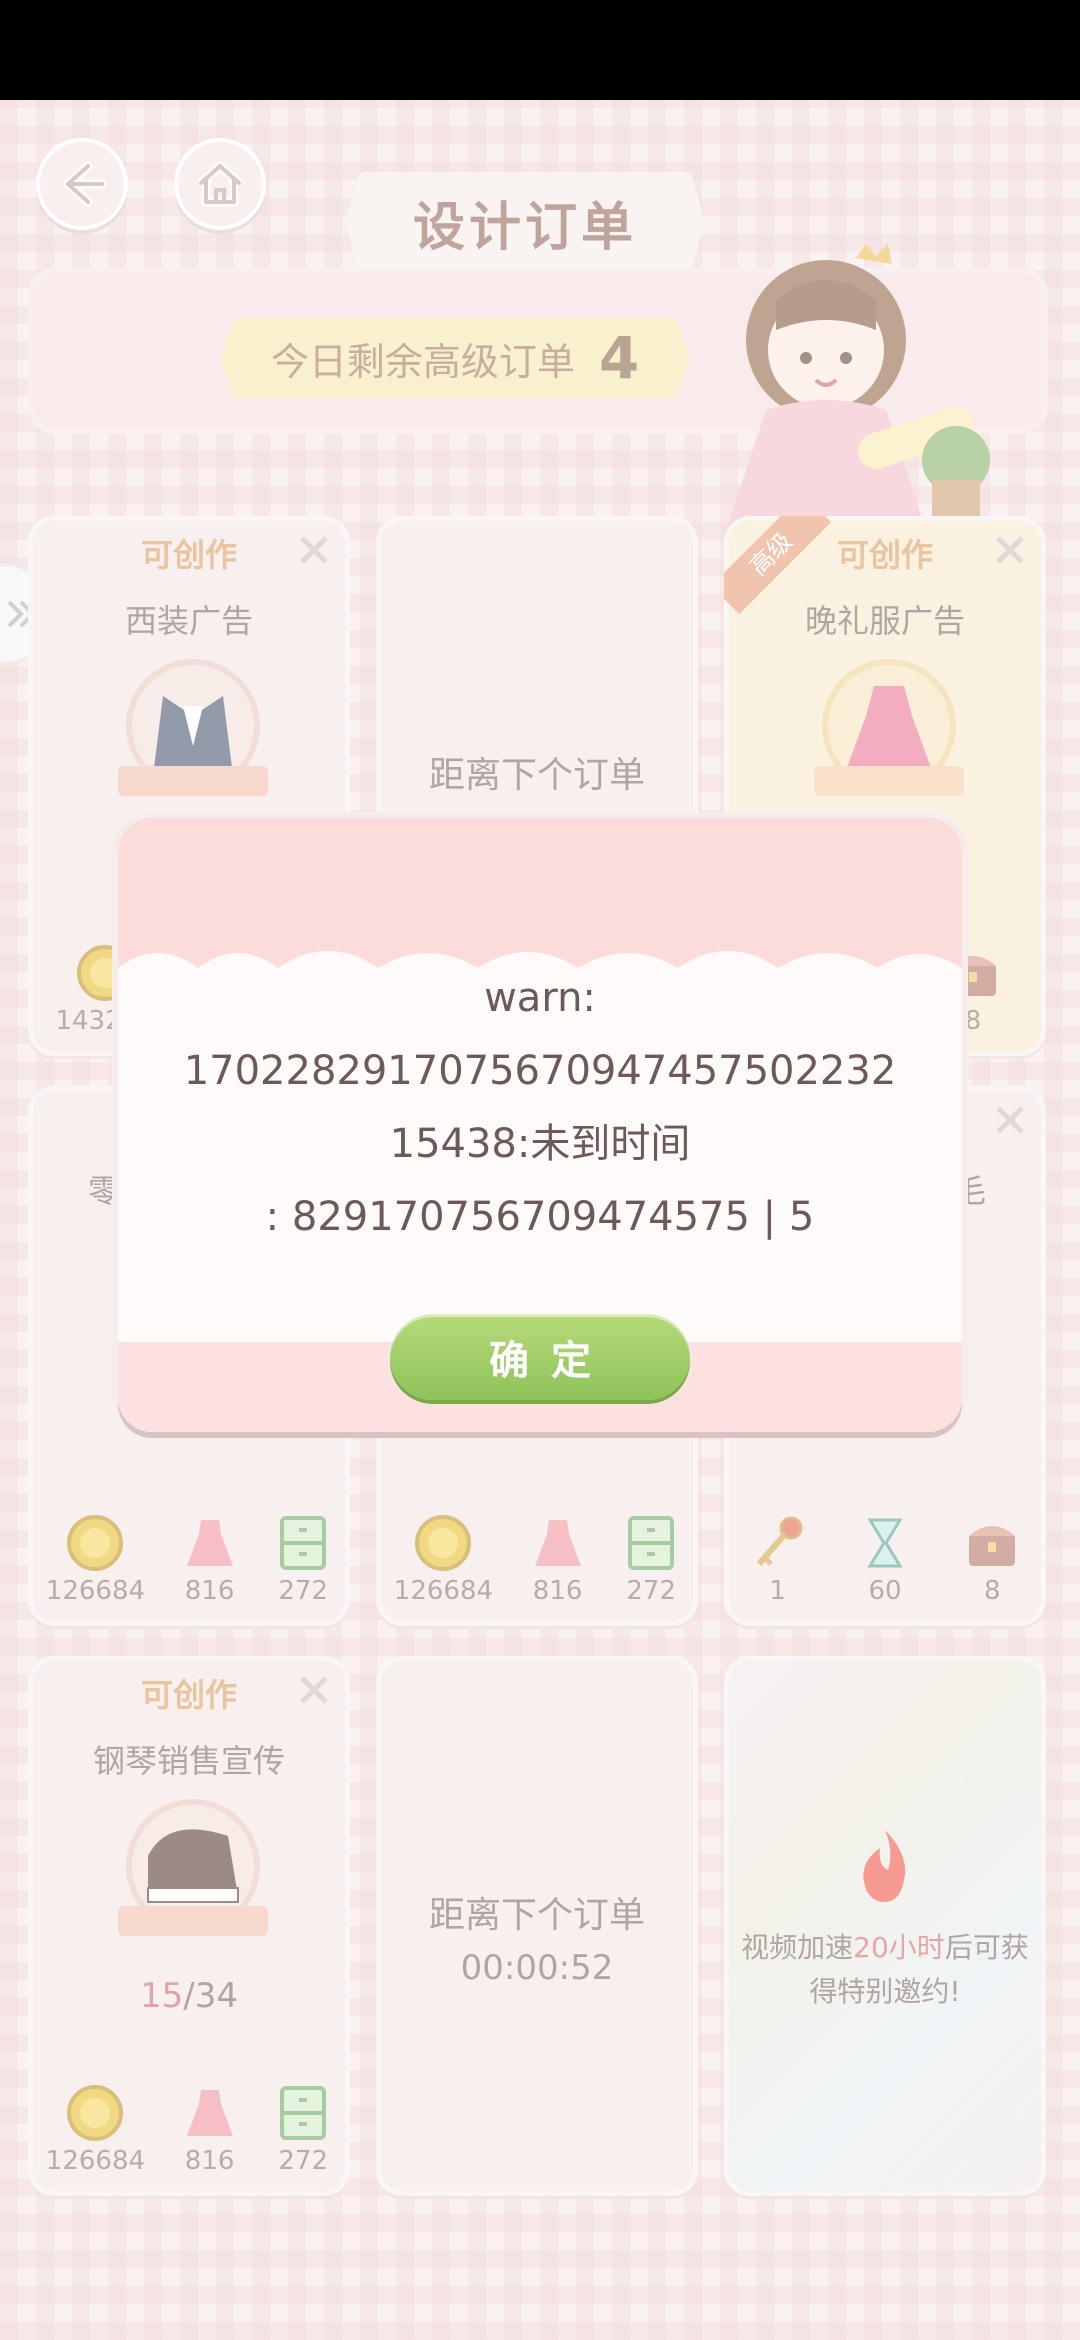  I want to click on status-bar, so click(540, 50).